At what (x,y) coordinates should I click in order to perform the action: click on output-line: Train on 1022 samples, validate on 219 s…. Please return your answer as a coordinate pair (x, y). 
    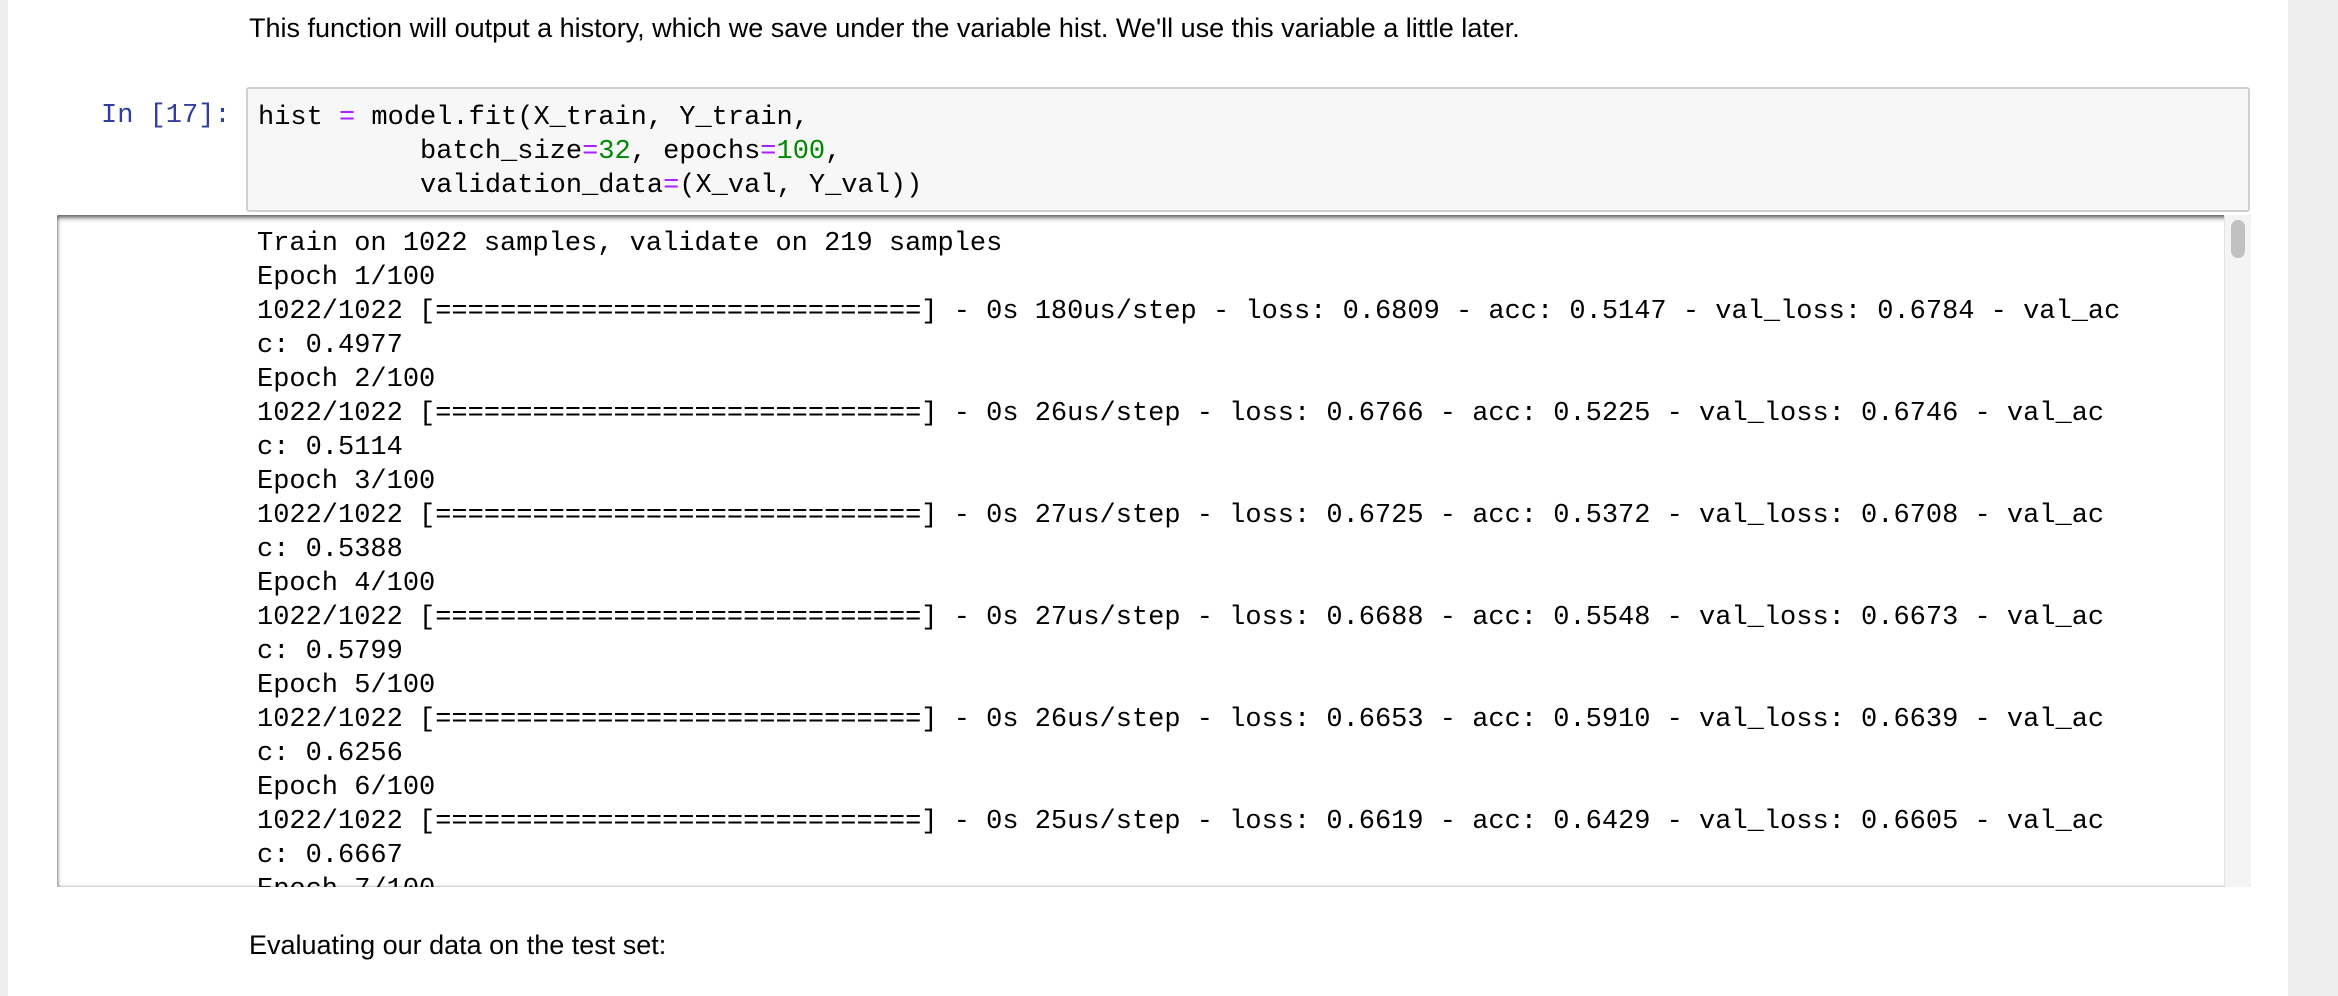
    Looking at the image, I should click on (630, 244).